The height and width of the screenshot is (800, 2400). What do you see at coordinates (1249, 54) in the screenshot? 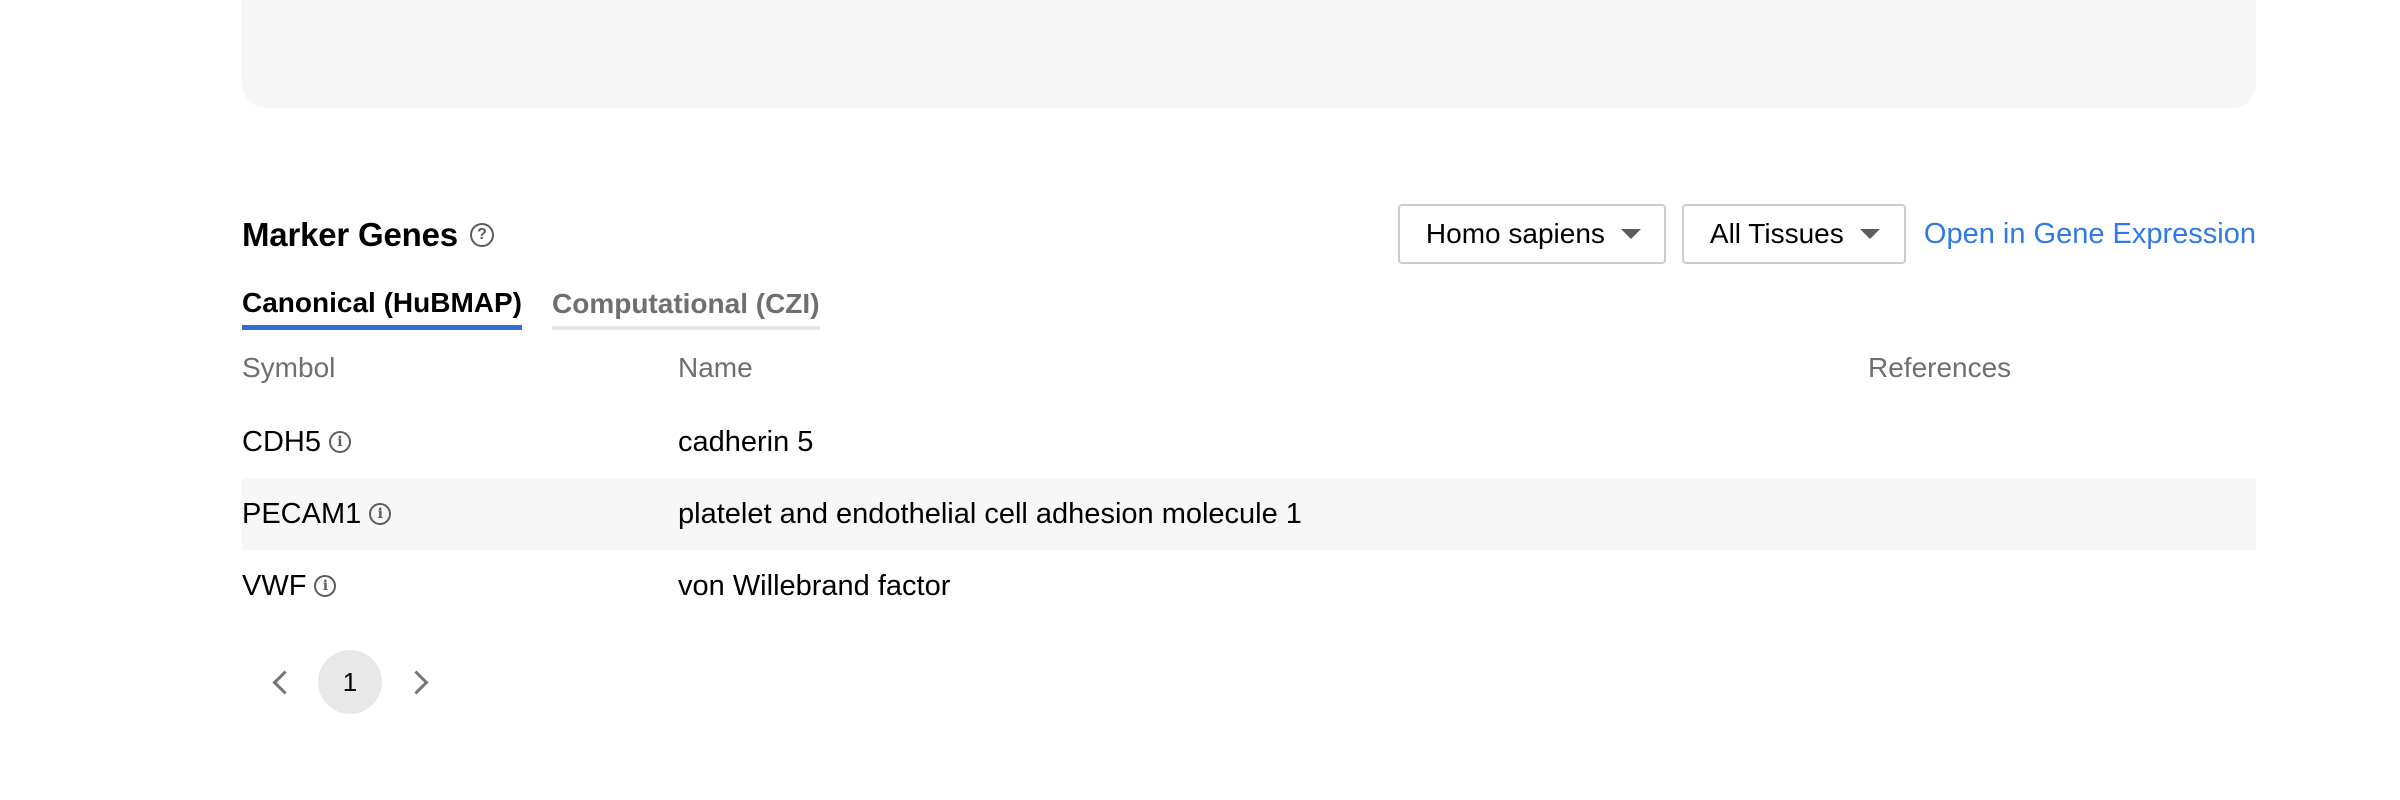
I see `top-panel` at bounding box center [1249, 54].